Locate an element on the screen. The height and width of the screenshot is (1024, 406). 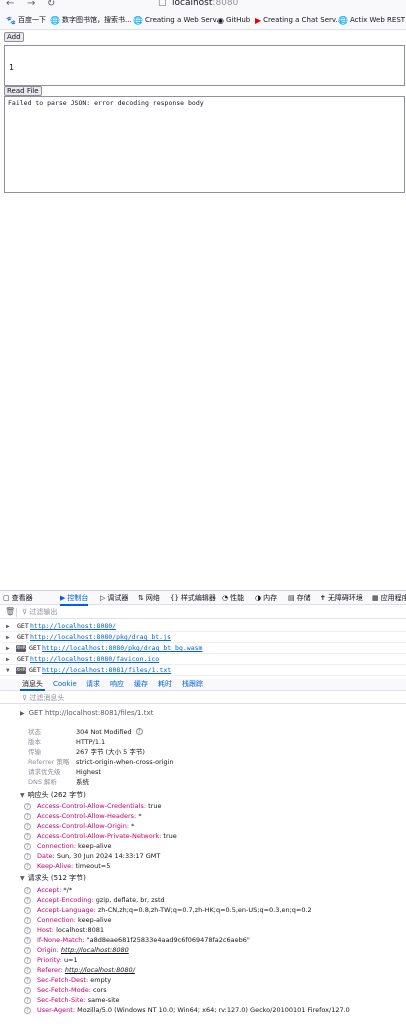
bookmark-baidu: 🐾 百度一下 is located at coordinates (26, 20).